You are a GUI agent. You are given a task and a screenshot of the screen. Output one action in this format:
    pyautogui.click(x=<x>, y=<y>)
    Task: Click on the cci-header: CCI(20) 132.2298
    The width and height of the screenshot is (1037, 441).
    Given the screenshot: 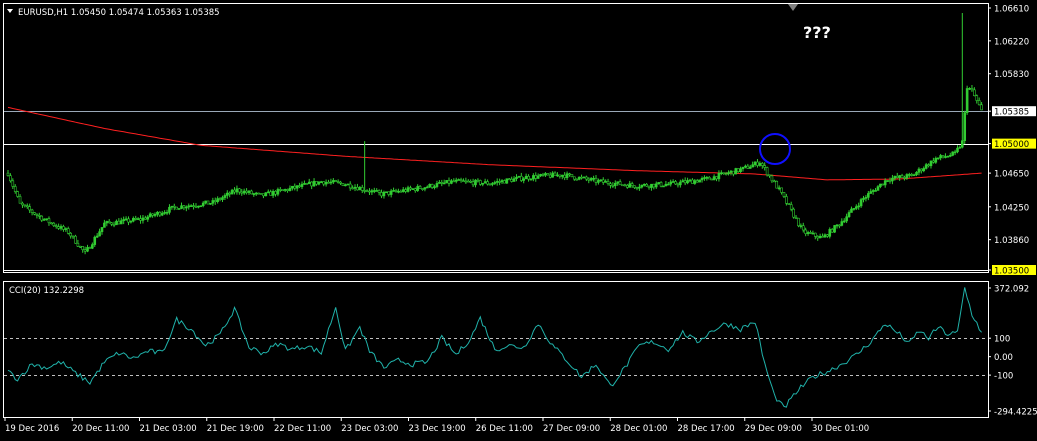 What is the action you would take?
    pyautogui.click(x=46, y=291)
    